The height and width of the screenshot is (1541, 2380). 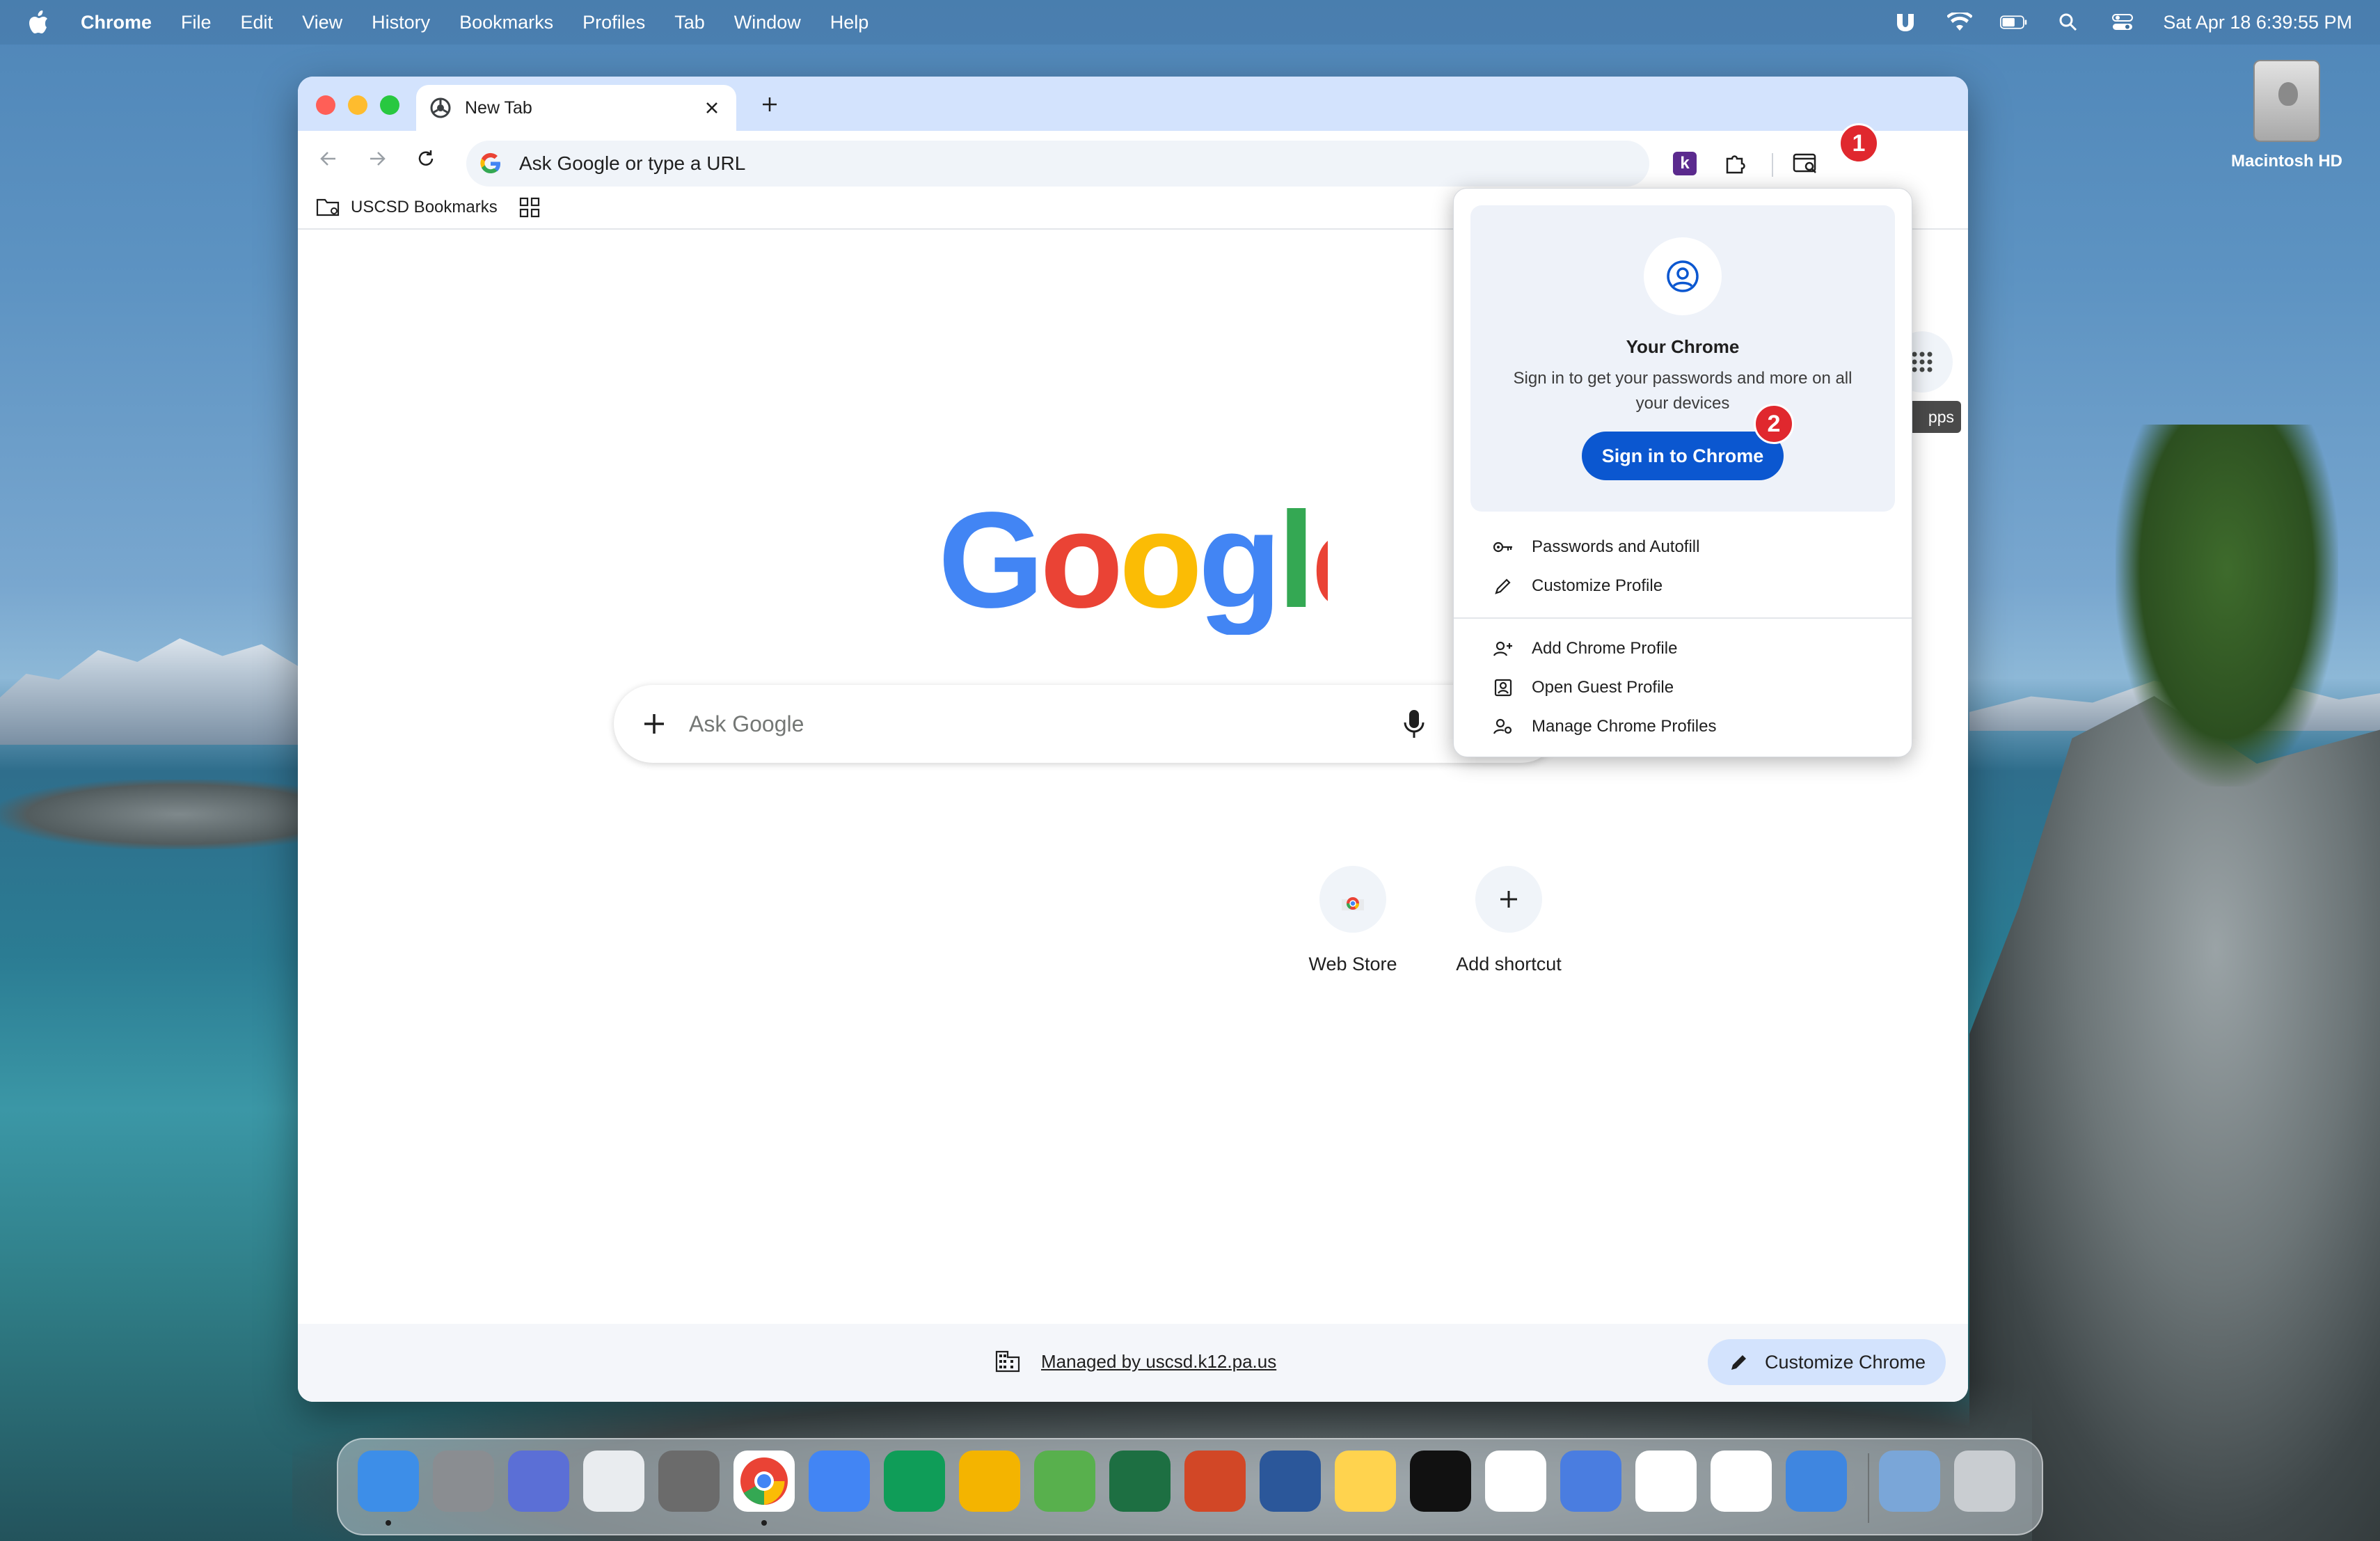 What do you see at coordinates (1687, 648) in the screenshot?
I see `menu-add-chrome-profile: Add Chrome Profile` at bounding box center [1687, 648].